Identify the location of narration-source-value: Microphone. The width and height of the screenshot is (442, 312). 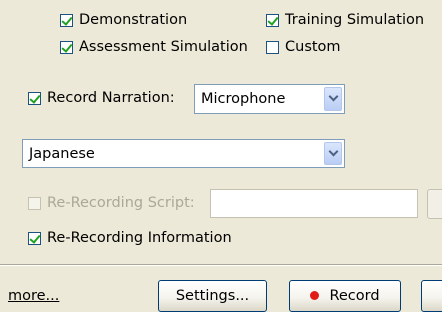
(243, 99).